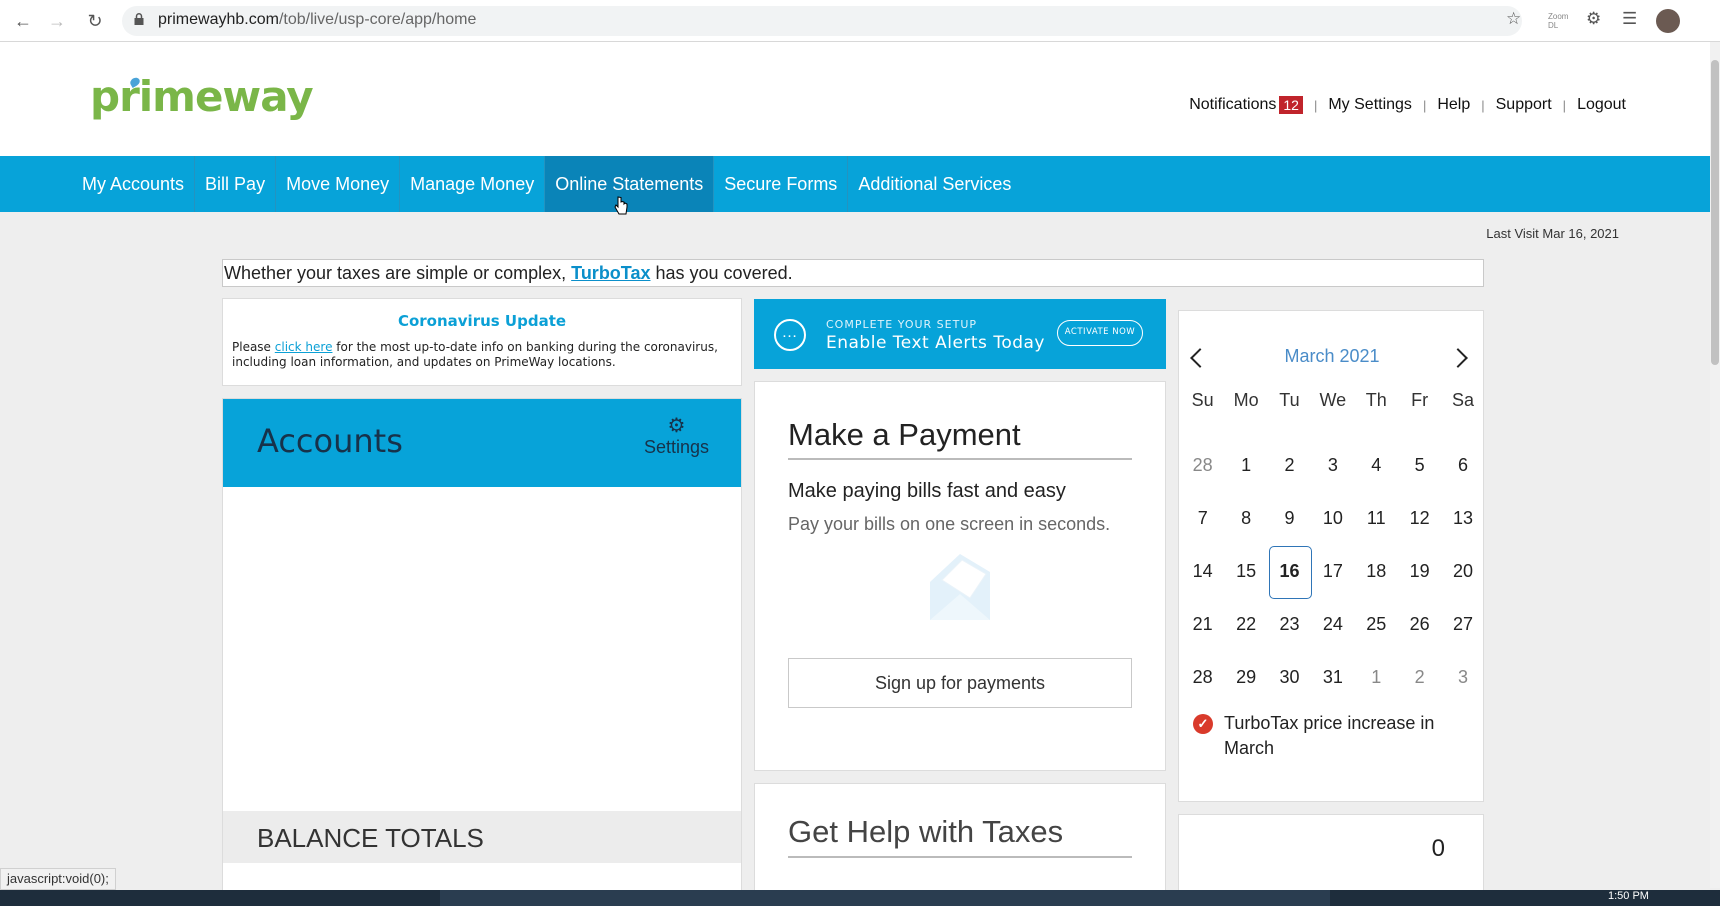  What do you see at coordinates (610, 273) in the screenshot?
I see `turbotax-link: TurboTax` at bounding box center [610, 273].